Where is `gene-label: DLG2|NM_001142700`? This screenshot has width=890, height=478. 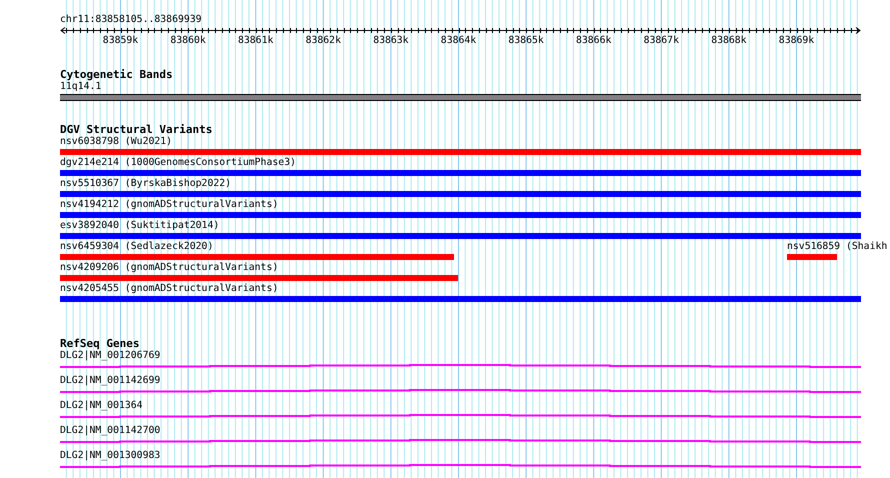 gene-label: DLG2|NM_001142700 is located at coordinates (110, 431).